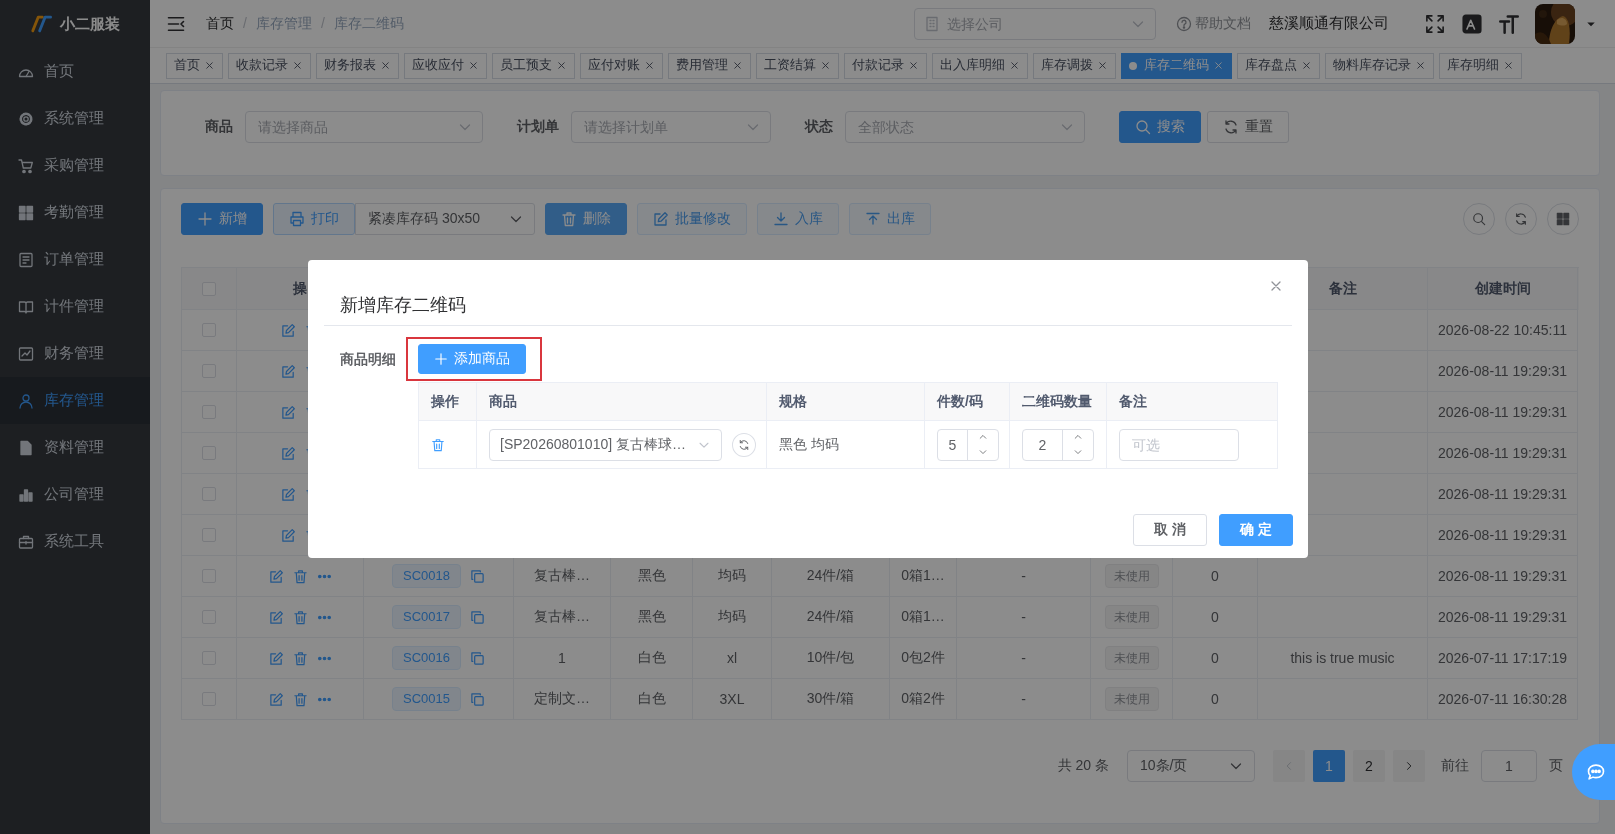  Describe the element at coordinates (472, 359) in the screenshot. I see `add-product-button: 添加商品` at that location.